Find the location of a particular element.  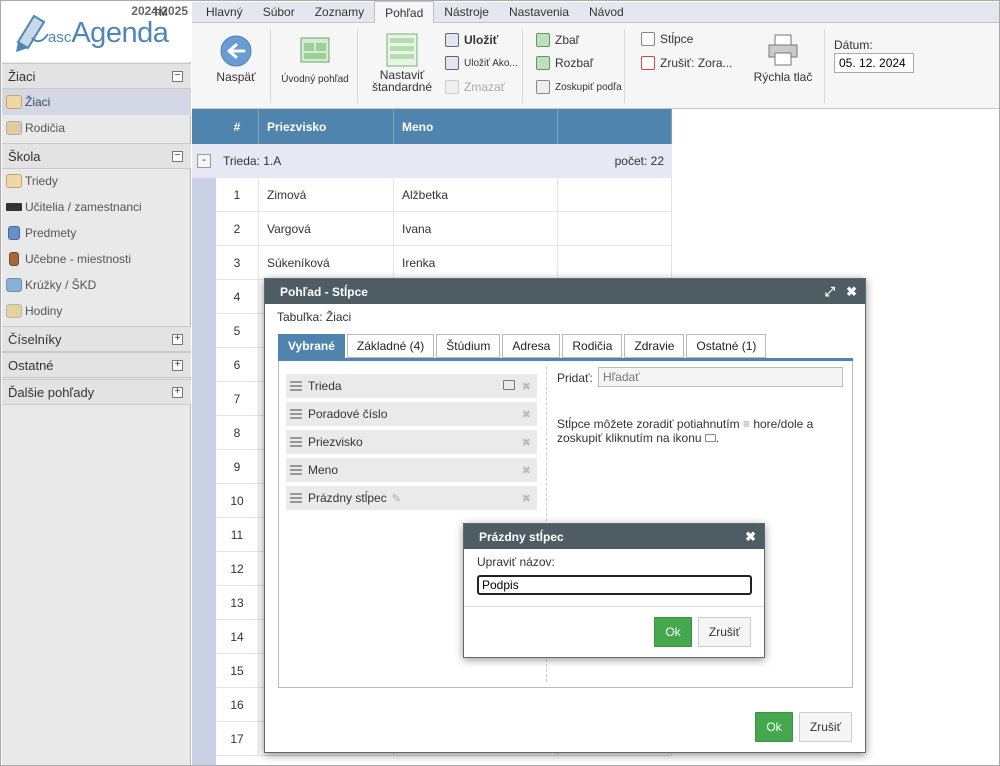

column-item: Prázdny stĺpec ✎ ✖ is located at coordinates (411, 498).